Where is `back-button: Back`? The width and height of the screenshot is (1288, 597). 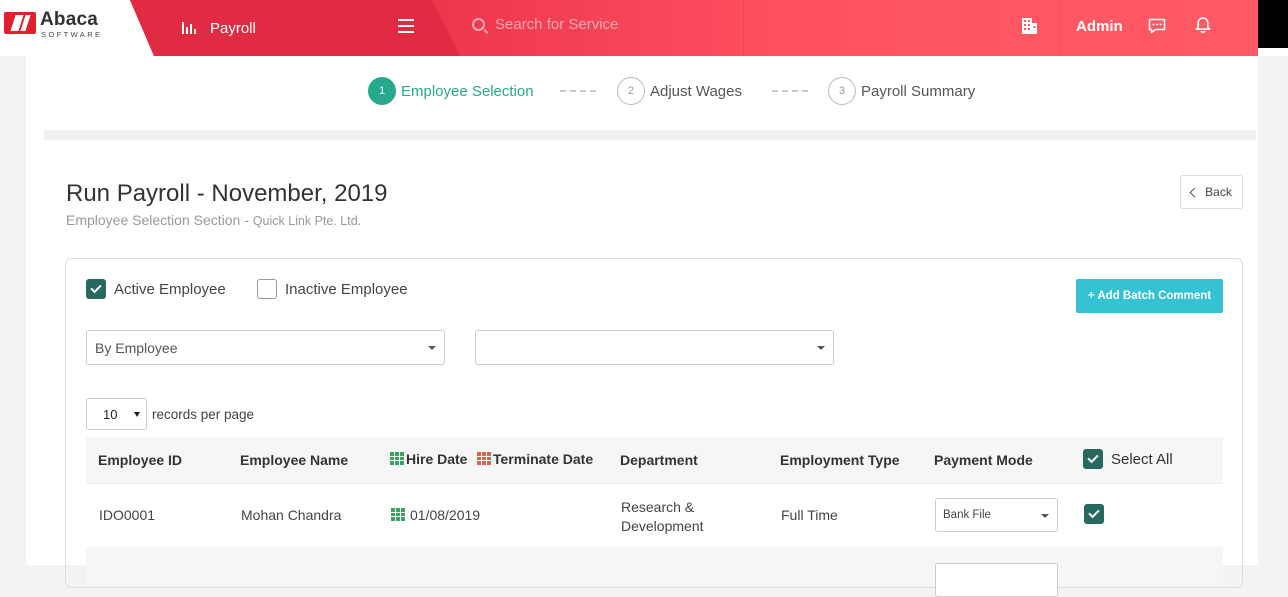 back-button: Back is located at coordinates (1211, 192).